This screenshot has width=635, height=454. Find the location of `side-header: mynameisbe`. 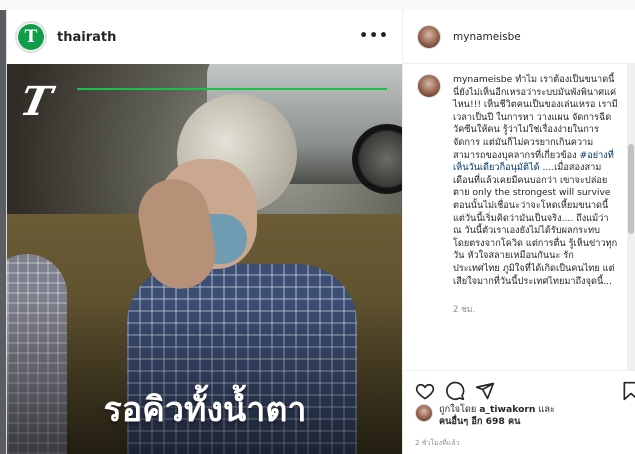

side-header: mynameisbe is located at coordinates (519, 37).